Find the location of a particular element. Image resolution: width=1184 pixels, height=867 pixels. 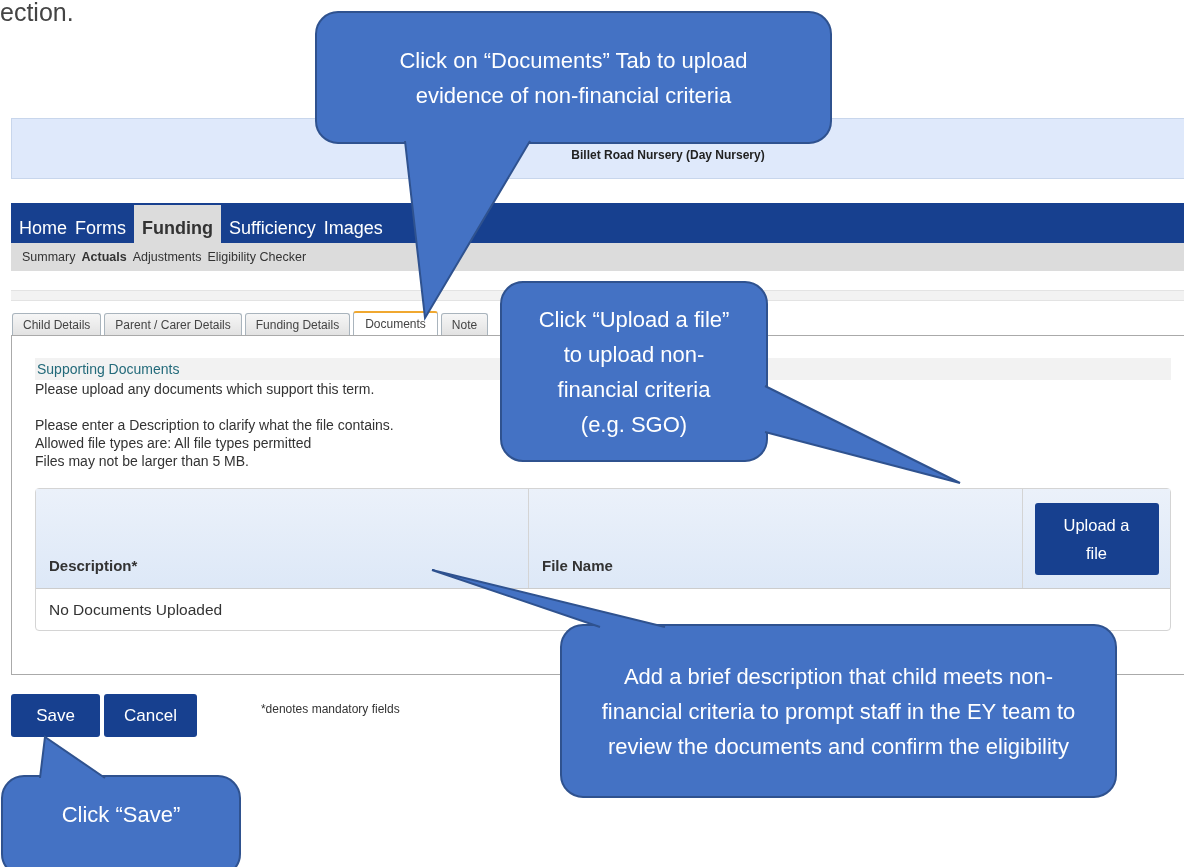

nav-tab: Forms is located at coordinates (100, 230).